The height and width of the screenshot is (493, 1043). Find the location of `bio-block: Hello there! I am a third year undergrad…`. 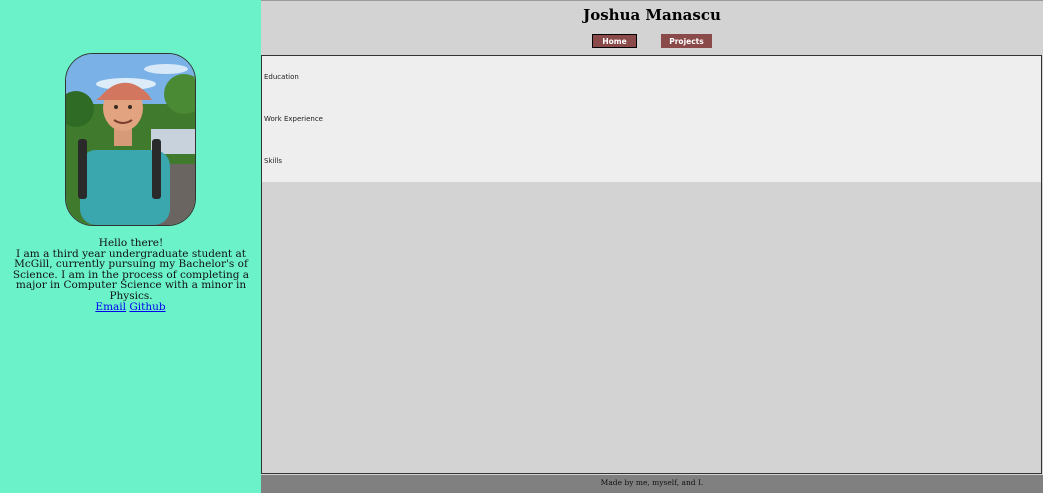

bio-block: Hello there! I am a third year undergrad… is located at coordinates (131, 270).